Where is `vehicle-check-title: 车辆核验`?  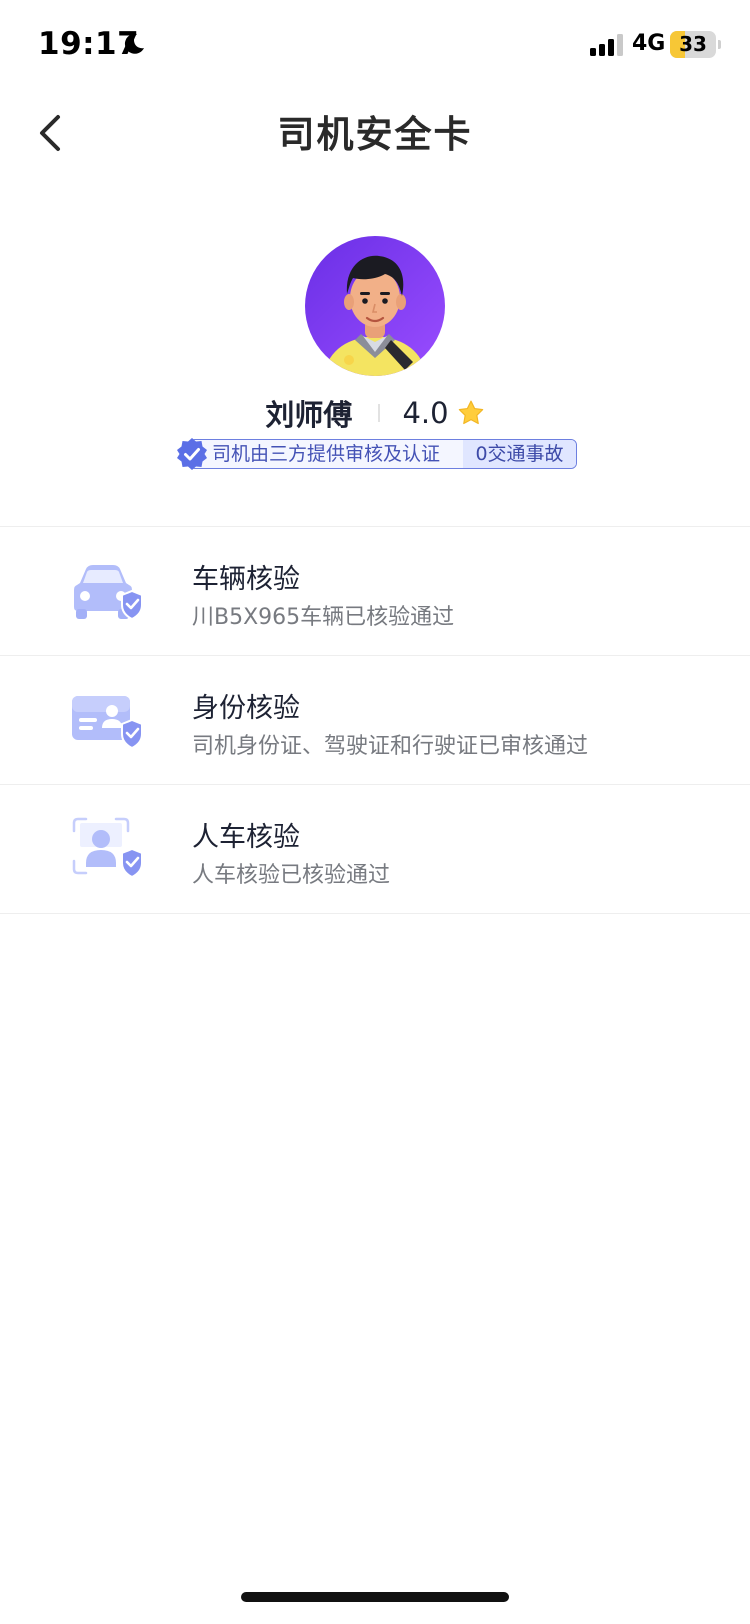 vehicle-check-title: 车辆核验 is located at coordinates (246, 579).